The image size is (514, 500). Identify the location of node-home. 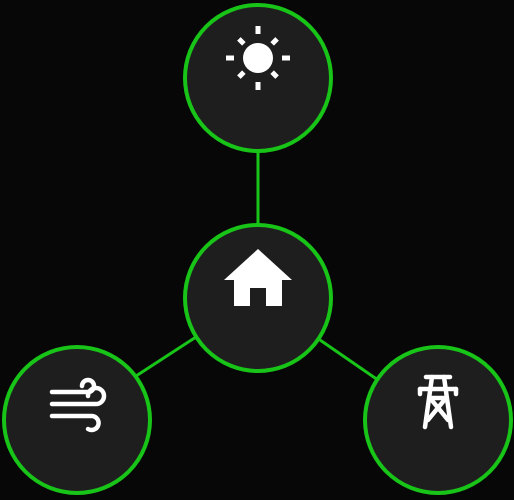
(258, 298).